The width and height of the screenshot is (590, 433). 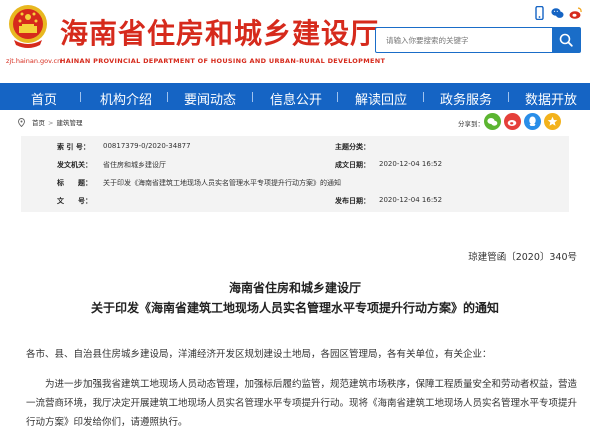 What do you see at coordinates (44, 98) in the screenshot?
I see `nav-item-home: 首页` at bounding box center [44, 98].